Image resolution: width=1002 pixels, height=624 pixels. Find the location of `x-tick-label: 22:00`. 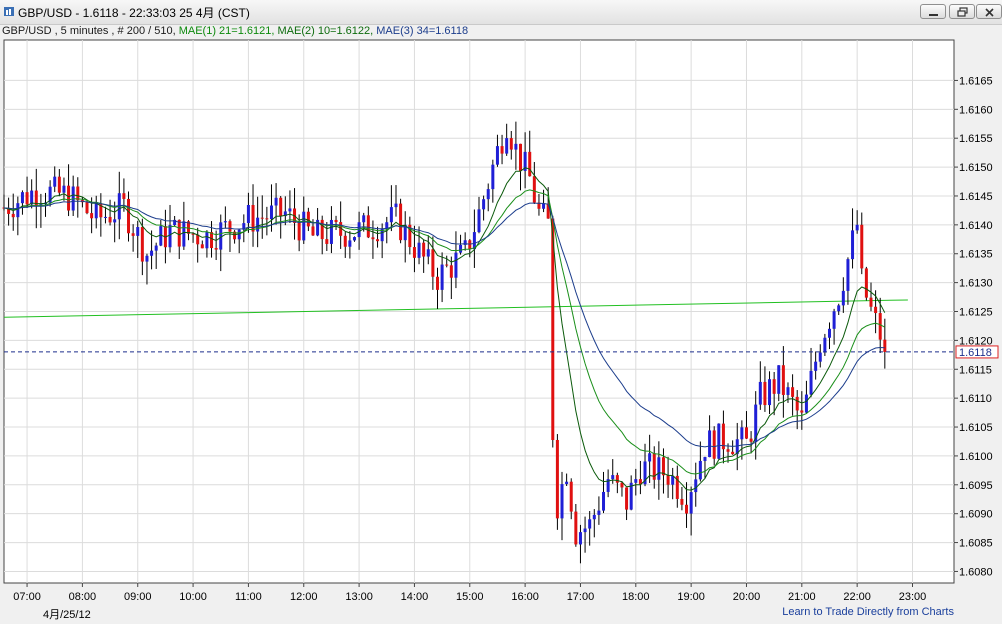

x-tick-label: 22:00 is located at coordinates (857, 597).